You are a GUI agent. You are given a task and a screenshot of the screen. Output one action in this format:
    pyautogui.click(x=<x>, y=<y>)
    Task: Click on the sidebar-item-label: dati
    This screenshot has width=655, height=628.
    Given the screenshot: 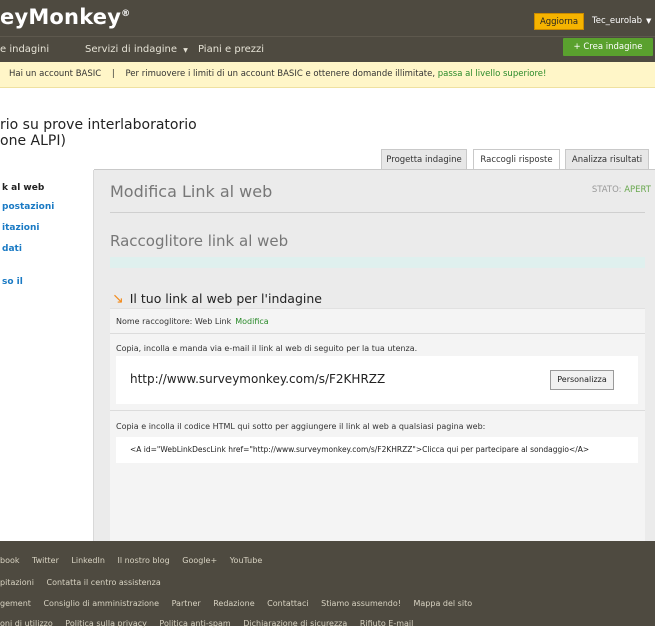 What is the action you would take?
    pyautogui.click(x=12, y=249)
    